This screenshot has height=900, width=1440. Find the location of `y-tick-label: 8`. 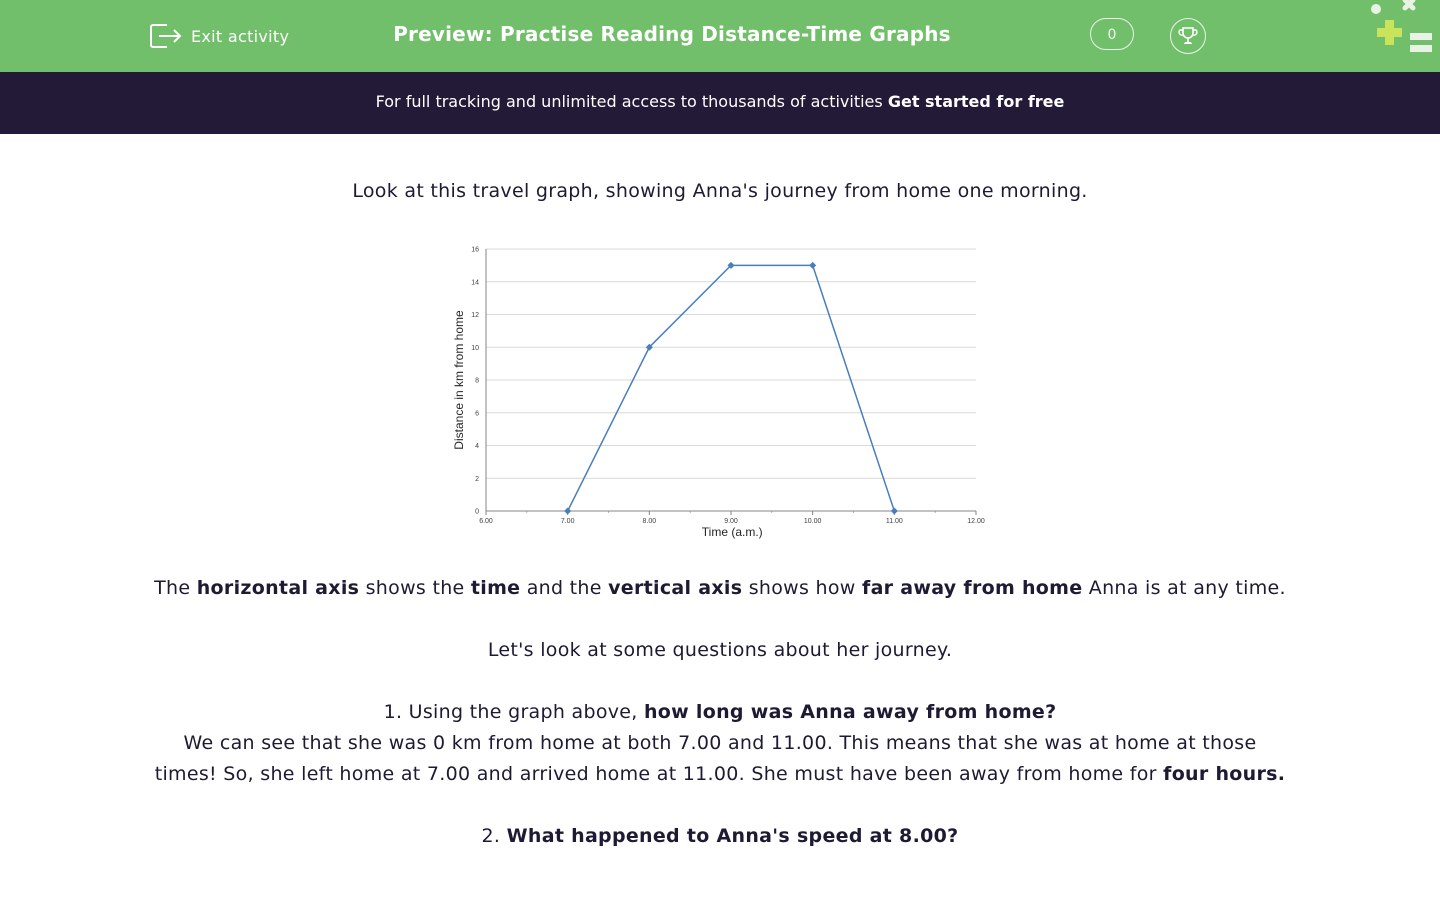

y-tick-label: 8 is located at coordinates (477, 381).